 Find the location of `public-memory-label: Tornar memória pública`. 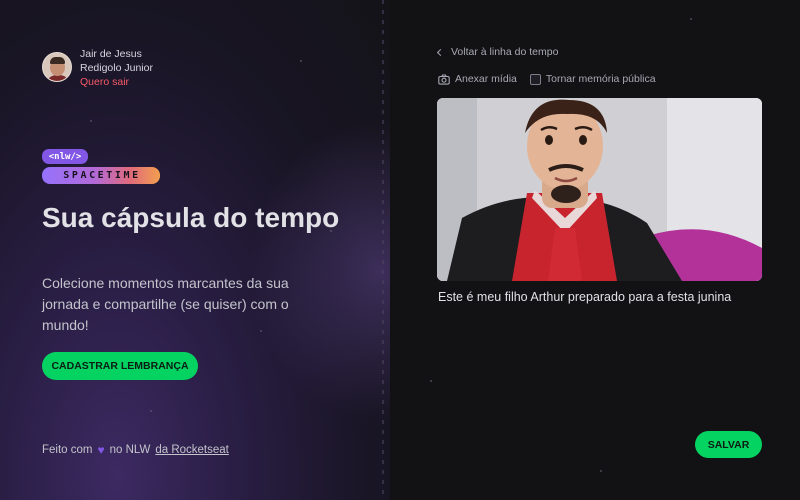

public-memory-label: Tornar memória pública is located at coordinates (600, 79).